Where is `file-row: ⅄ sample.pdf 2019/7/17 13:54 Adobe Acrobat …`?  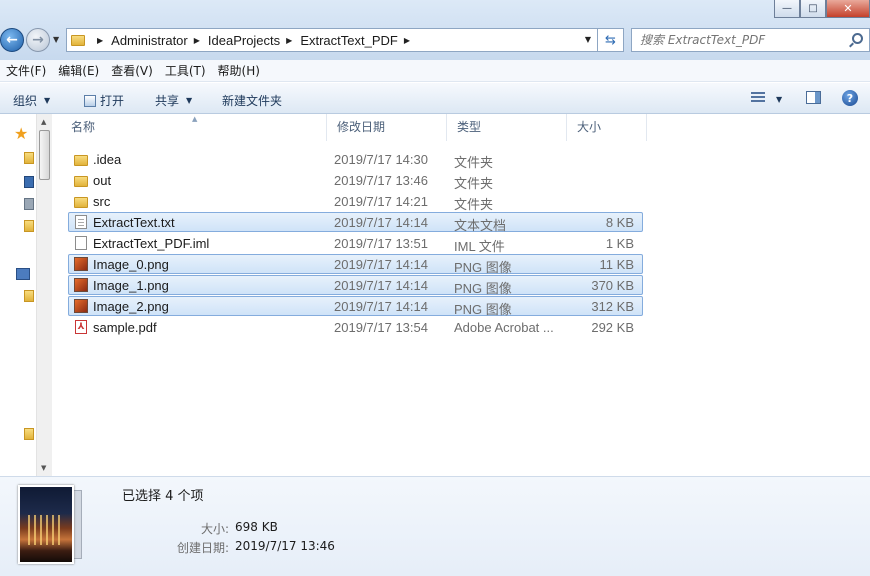
file-row: ⅄ sample.pdf 2019/7/17 13:54 Adobe Acrobat … is located at coordinates (355, 327).